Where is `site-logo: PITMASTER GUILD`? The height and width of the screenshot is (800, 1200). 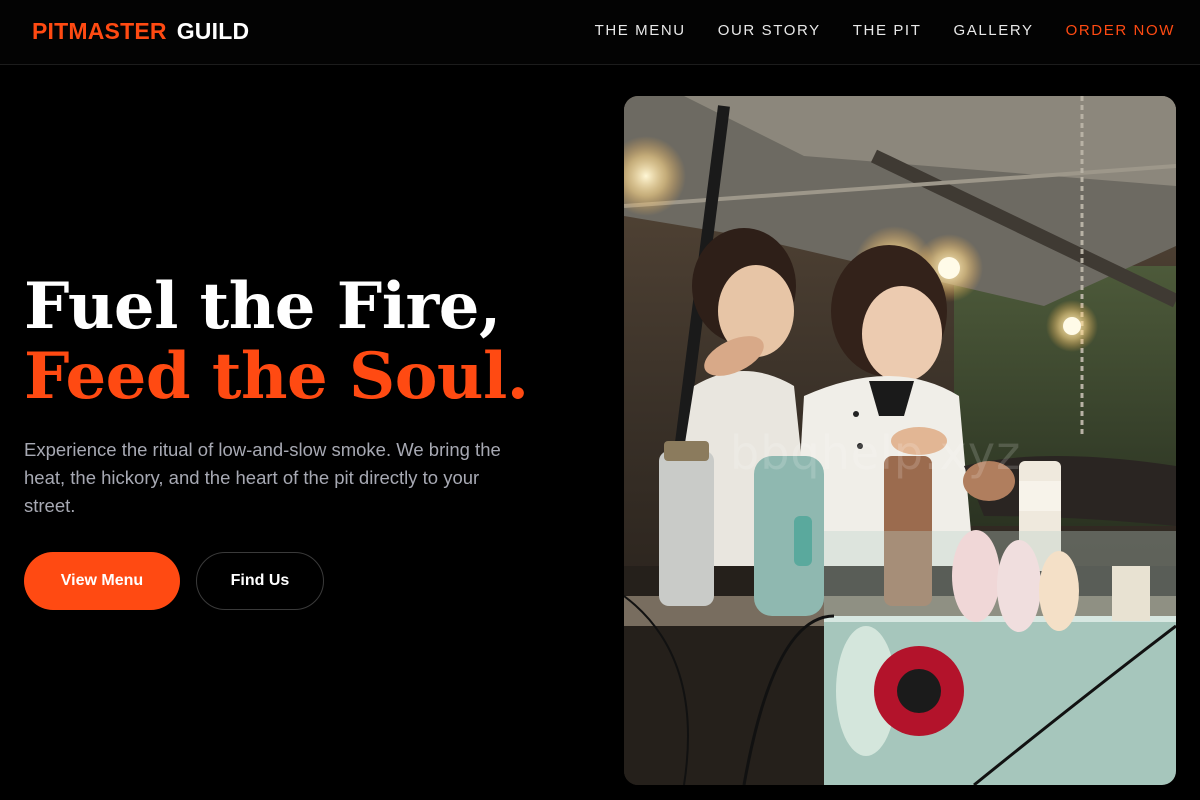
site-logo: PITMASTER GUILD is located at coordinates (140, 31).